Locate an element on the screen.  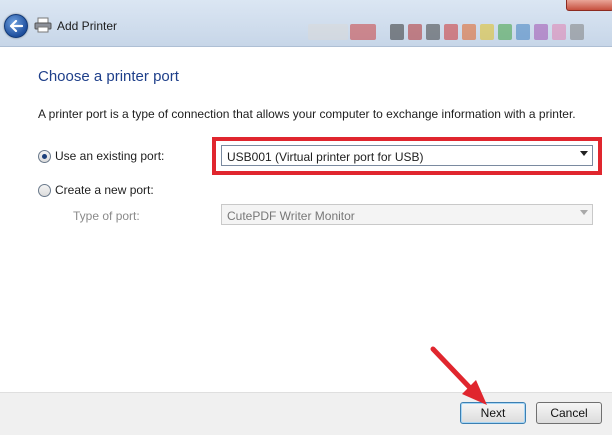
create-new-port-radio is located at coordinates (44, 190).